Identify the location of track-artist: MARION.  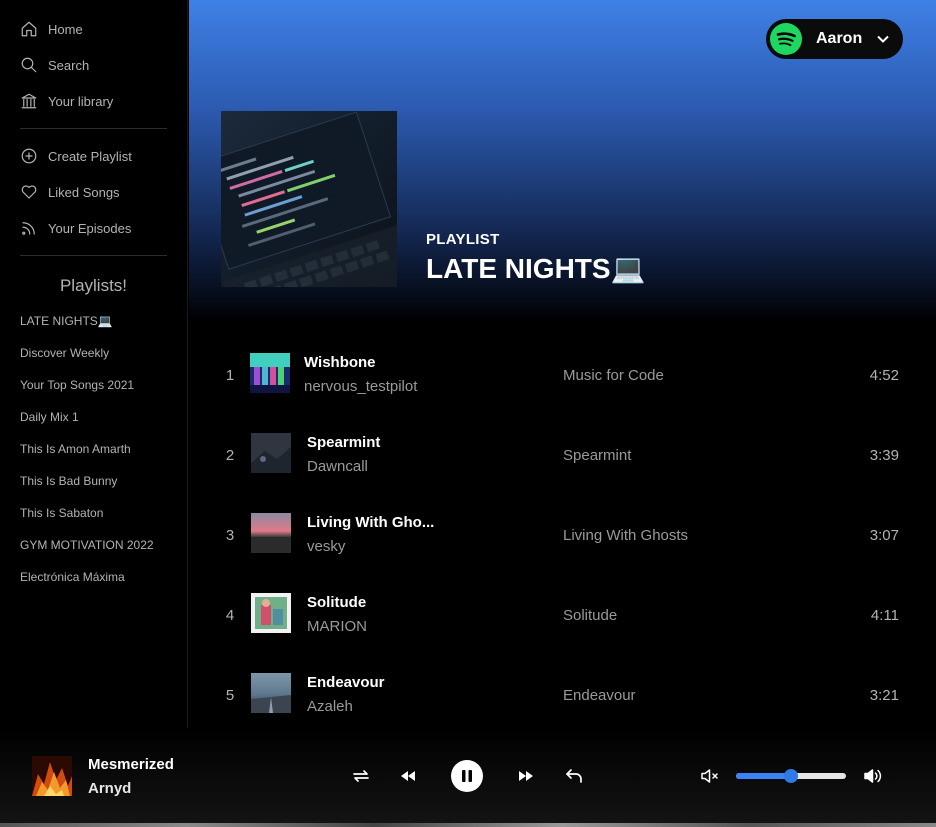
(337, 626).